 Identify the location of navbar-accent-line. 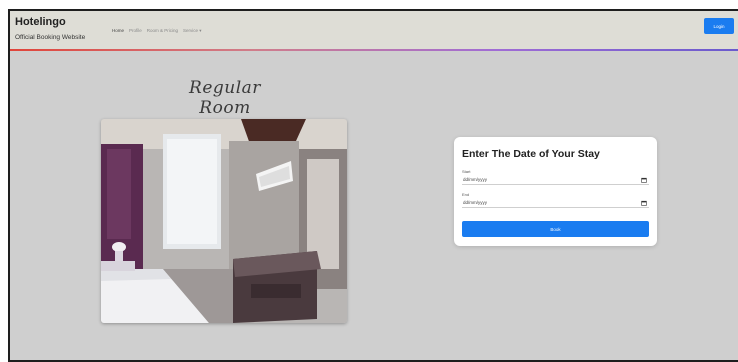
(374, 50).